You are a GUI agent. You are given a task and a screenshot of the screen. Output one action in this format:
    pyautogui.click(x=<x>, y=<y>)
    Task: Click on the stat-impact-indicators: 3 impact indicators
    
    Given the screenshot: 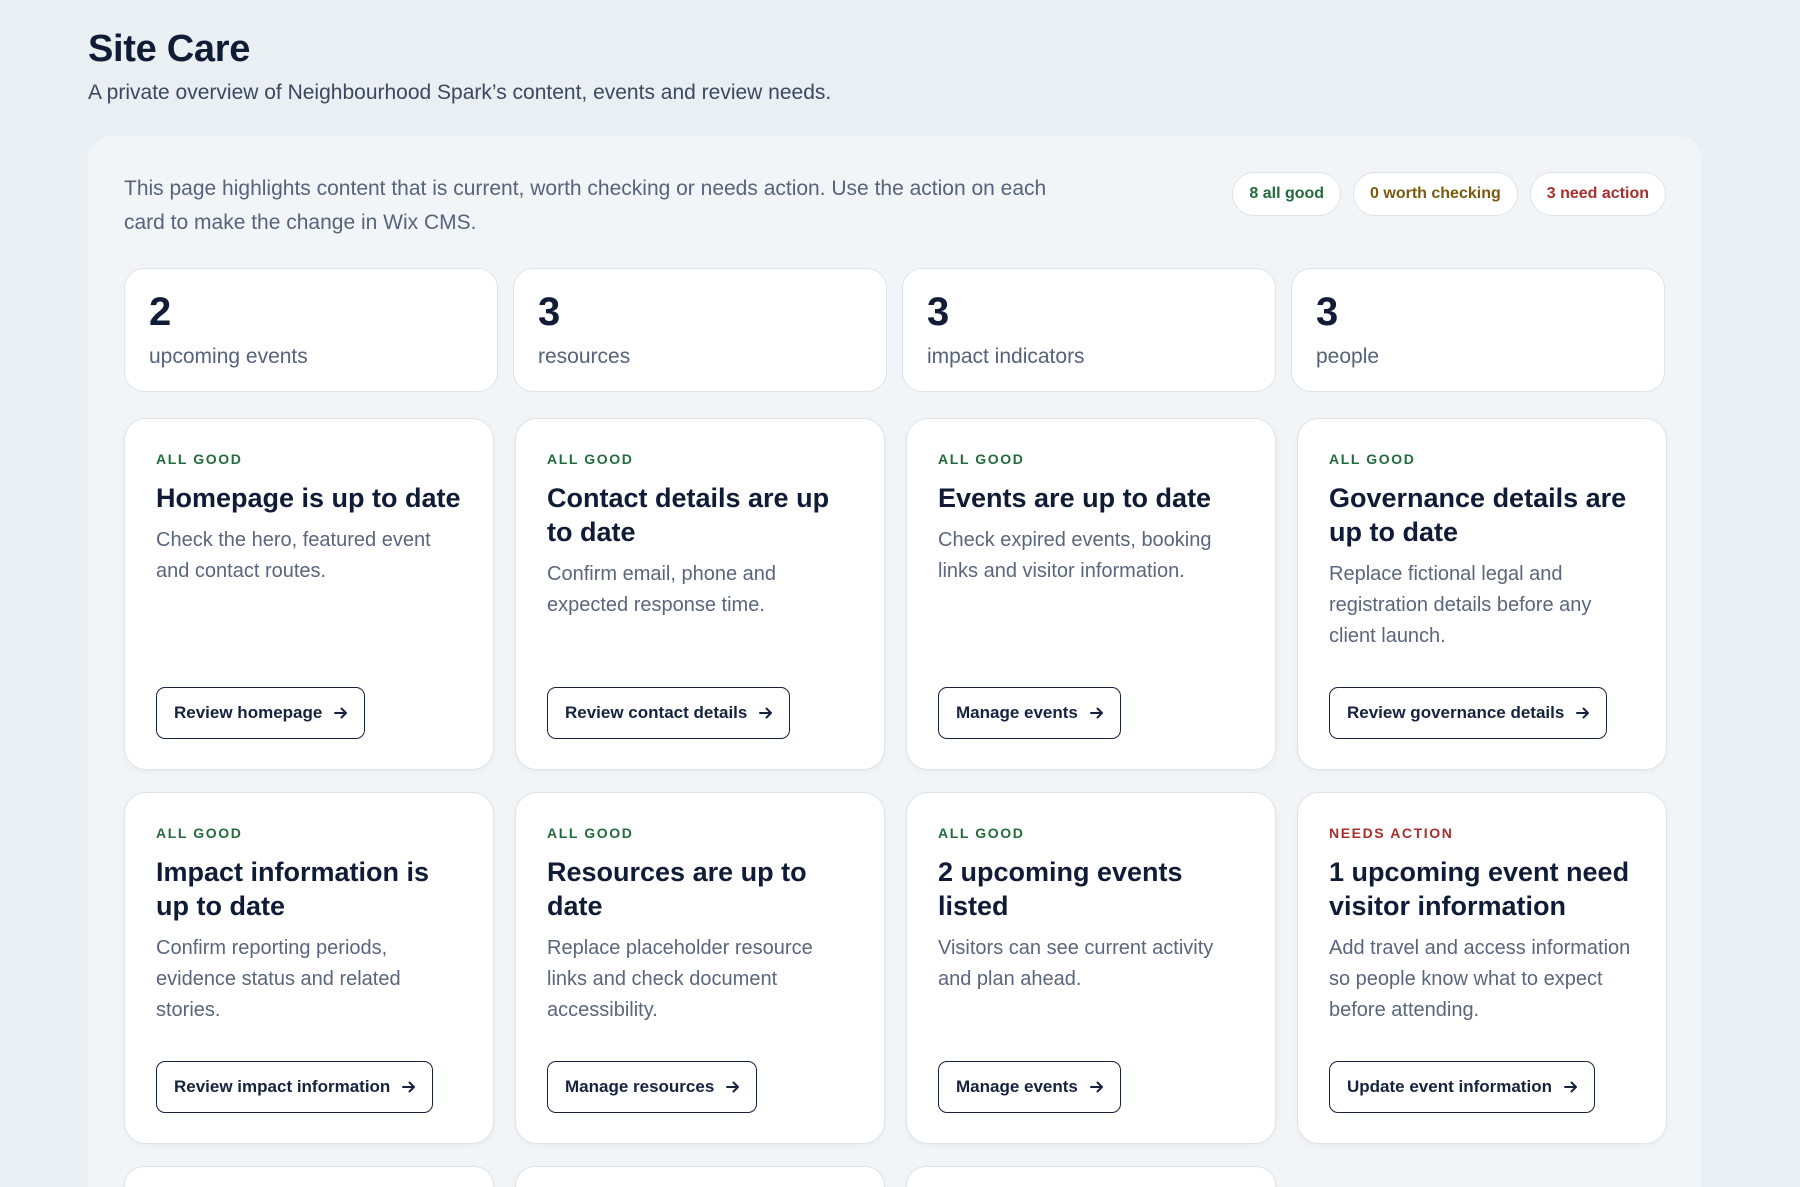 What is the action you would take?
    pyautogui.click(x=1089, y=330)
    